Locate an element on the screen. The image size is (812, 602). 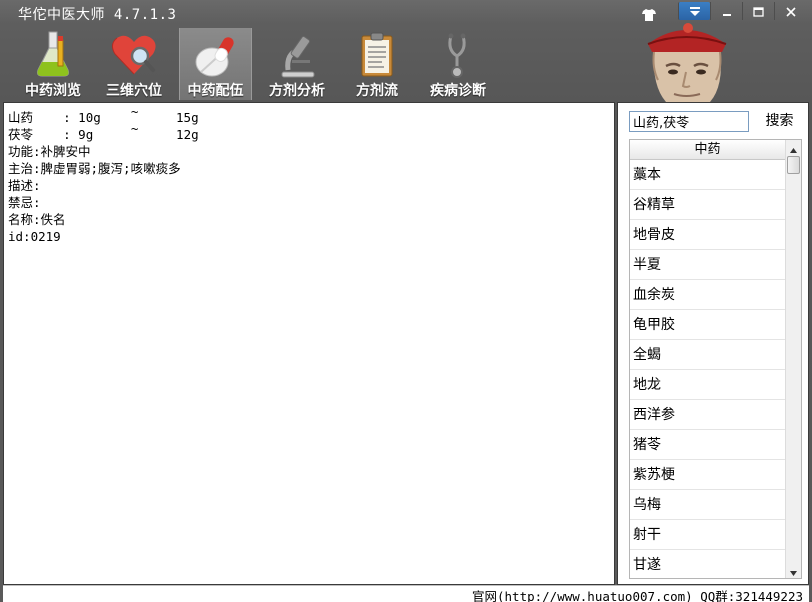
tab-label: 方剂分析 is located at coordinates (297, 91).